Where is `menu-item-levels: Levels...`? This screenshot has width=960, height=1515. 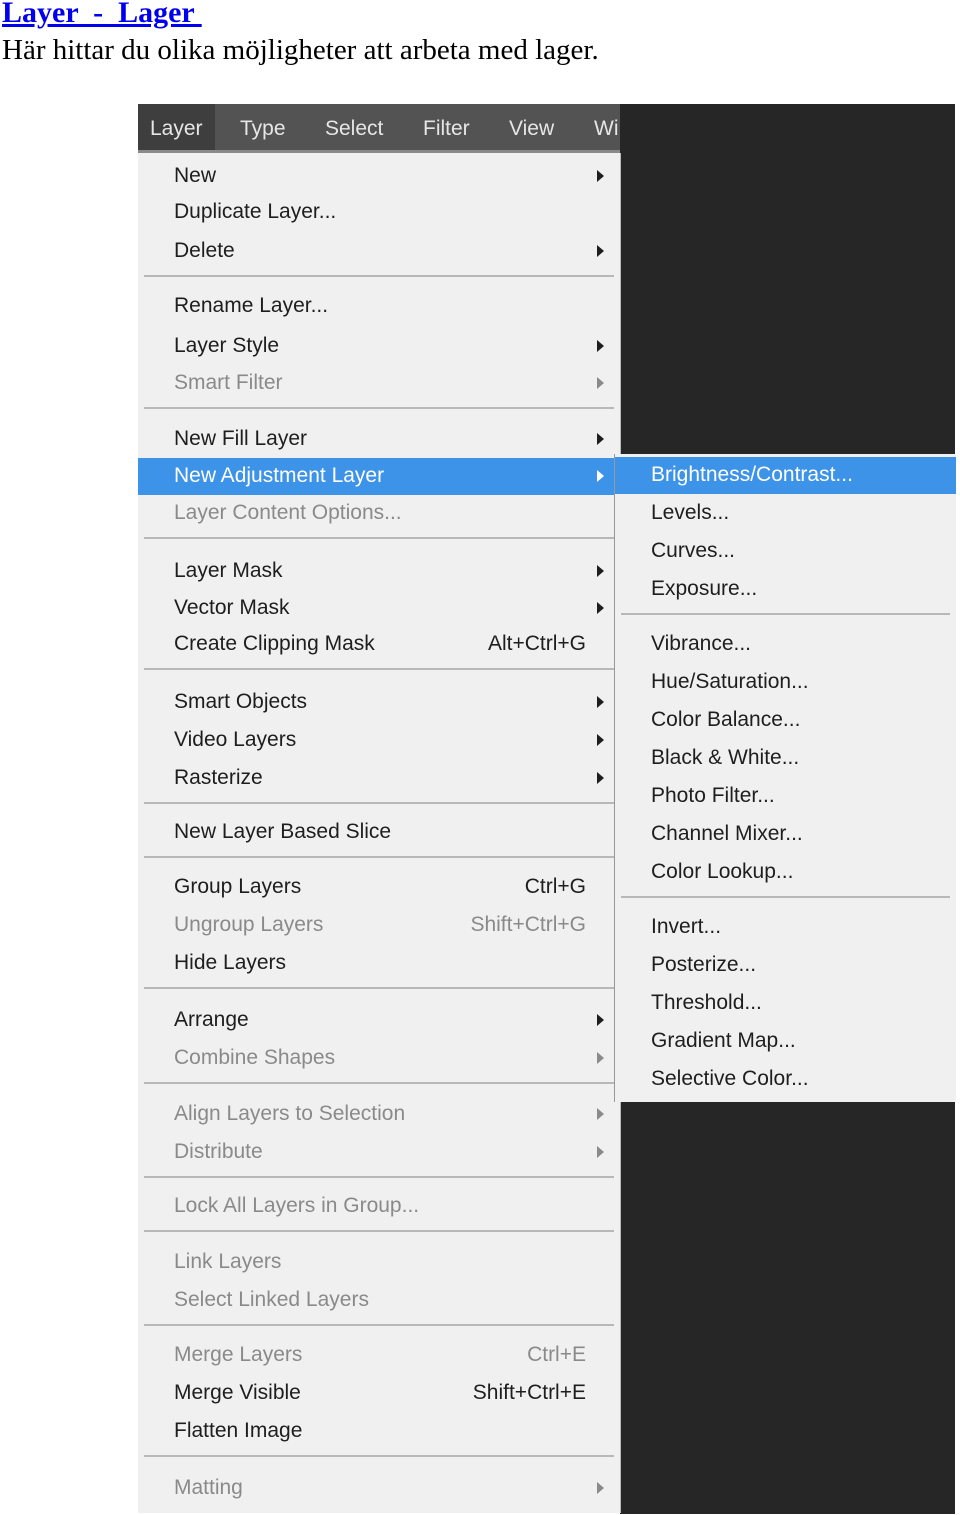
menu-item-levels: Levels... is located at coordinates (785, 513).